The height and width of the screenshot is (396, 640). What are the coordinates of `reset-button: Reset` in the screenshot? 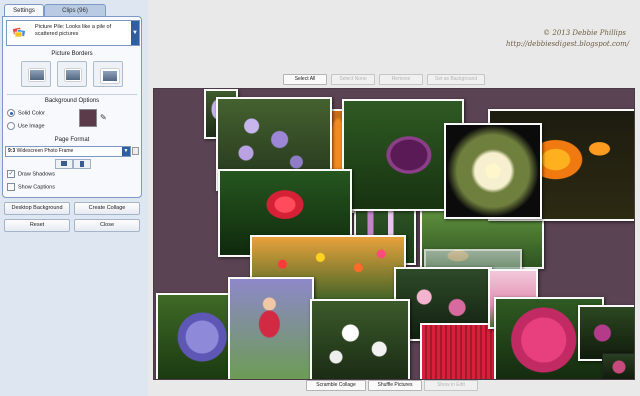 It's located at (37, 225).